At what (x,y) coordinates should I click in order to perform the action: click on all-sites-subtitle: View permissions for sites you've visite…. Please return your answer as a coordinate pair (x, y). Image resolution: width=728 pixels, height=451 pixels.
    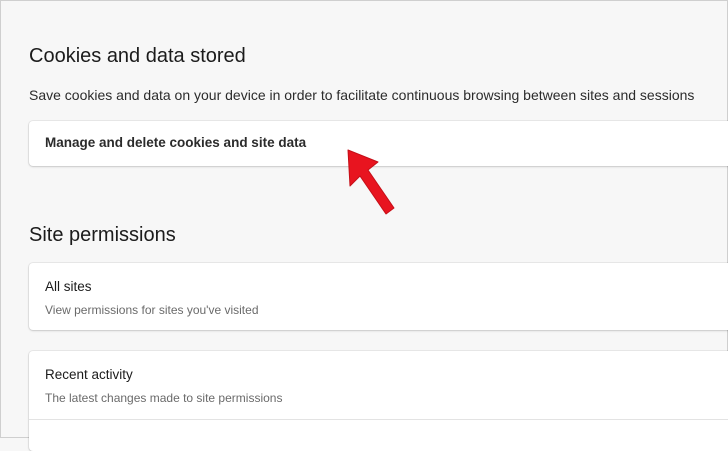
    Looking at the image, I should click on (152, 310).